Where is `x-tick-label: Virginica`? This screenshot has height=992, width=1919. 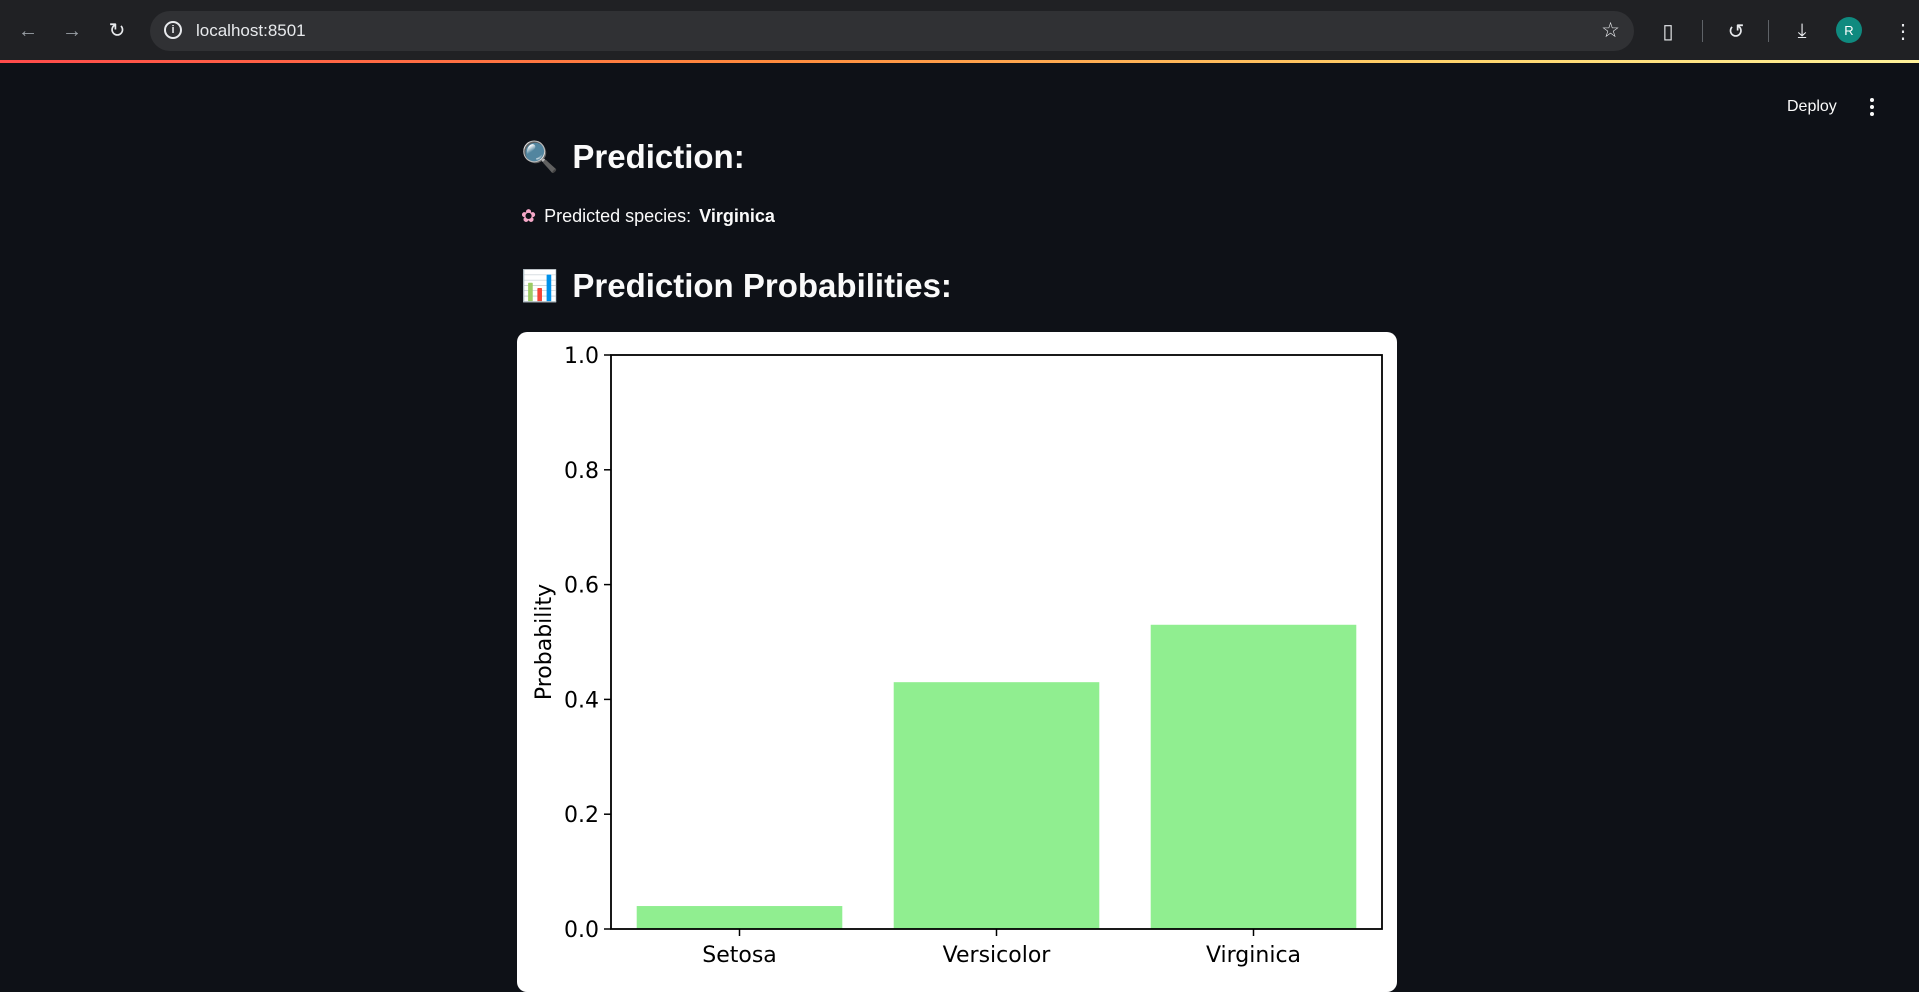 x-tick-label: Virginica is located at coordinates (1253, 955).